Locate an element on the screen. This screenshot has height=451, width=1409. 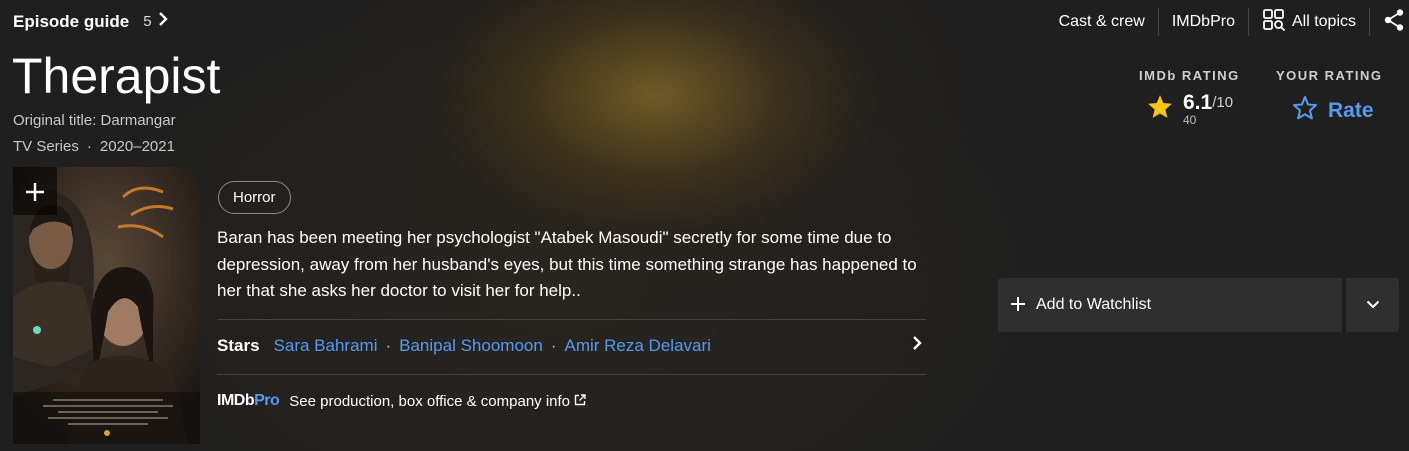
chevron-down-icon is located at coordinates (1373, 305).